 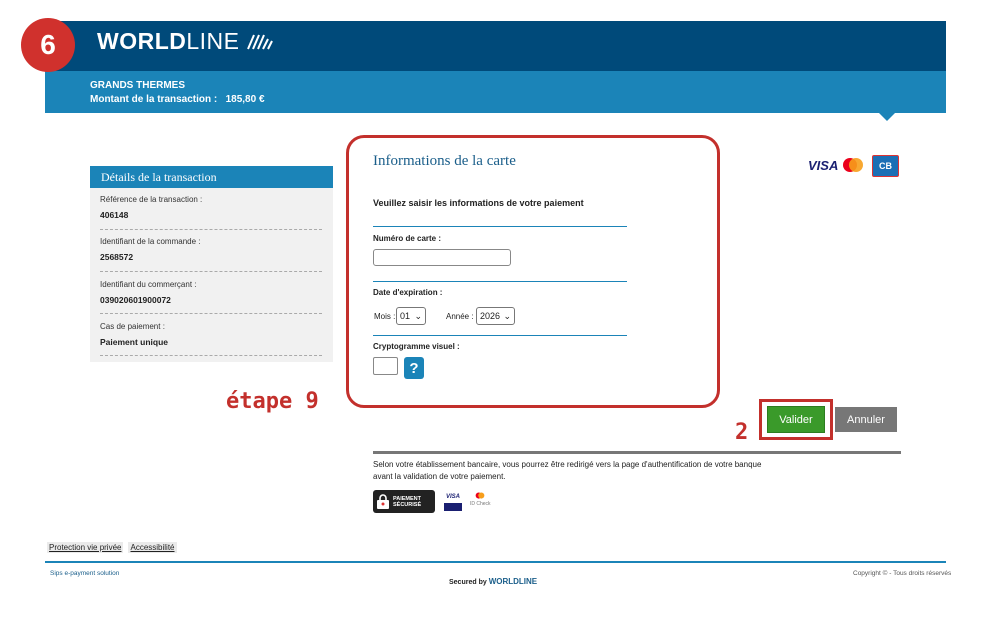 I want to click on expiry-label: Date d'expiration :, so click(x=408, y=292).